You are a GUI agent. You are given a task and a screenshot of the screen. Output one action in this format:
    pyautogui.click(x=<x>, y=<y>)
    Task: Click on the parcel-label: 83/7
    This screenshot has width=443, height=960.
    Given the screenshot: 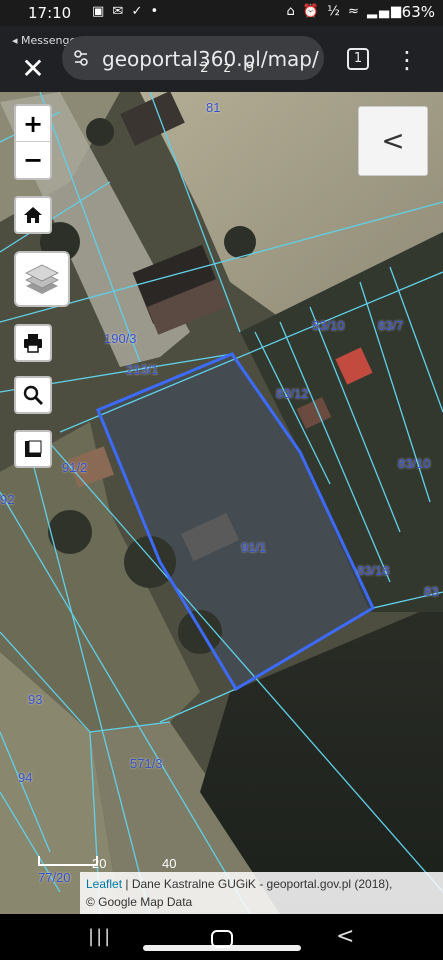 What is the action you would take?
    pyautogui.click(x=390, y=325)
    